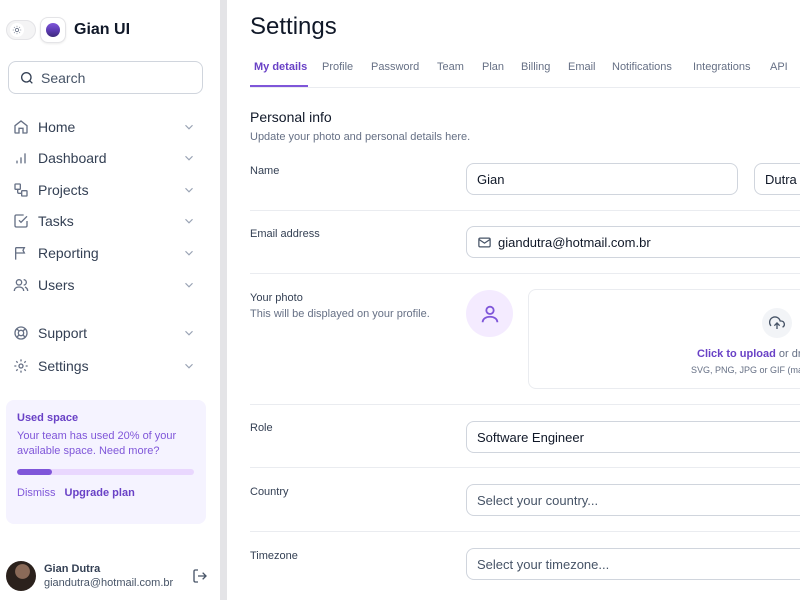  What do you see at coordinates (63, 77) in the screenshot?
I see `search-placeholder: Search` at bounding box center [63, 77].